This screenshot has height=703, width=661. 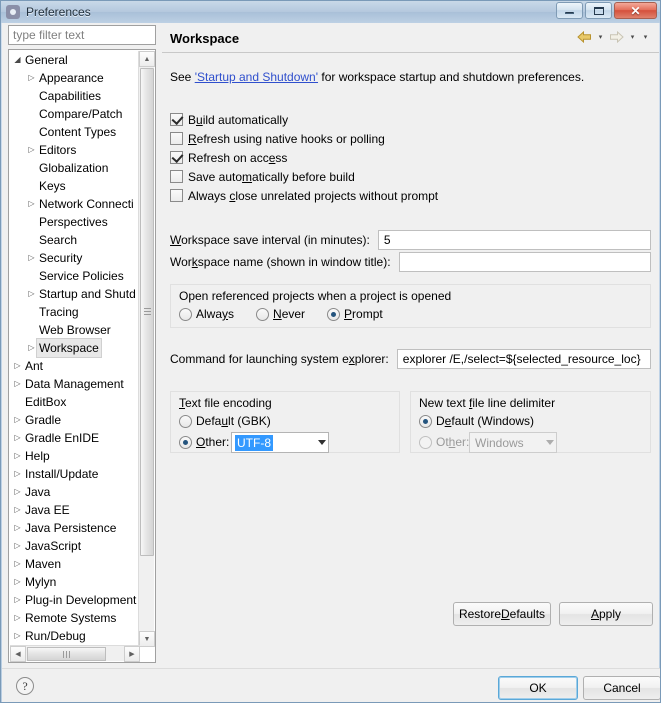 What do you see at coordinates (206, 314) in the screenshot?
I see `referenced-projects-option: Always` at bounding box center [206, 314].